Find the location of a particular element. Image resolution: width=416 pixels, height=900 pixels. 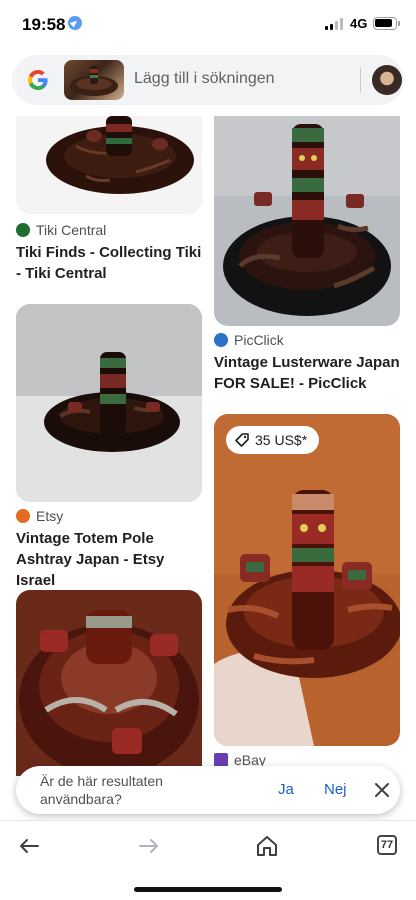

result-source-etsy: Etsy is located at coordinates (39, 516).